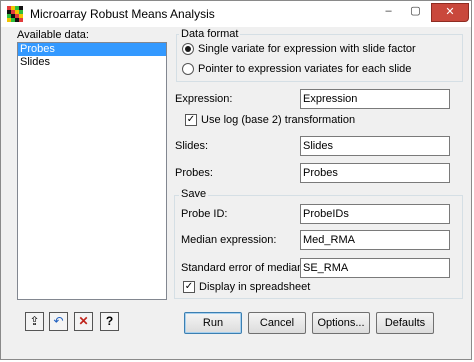  Describe the element at coordinates (34, 321) in the screenshot. I see `pin-icon: ⇪` at that location.